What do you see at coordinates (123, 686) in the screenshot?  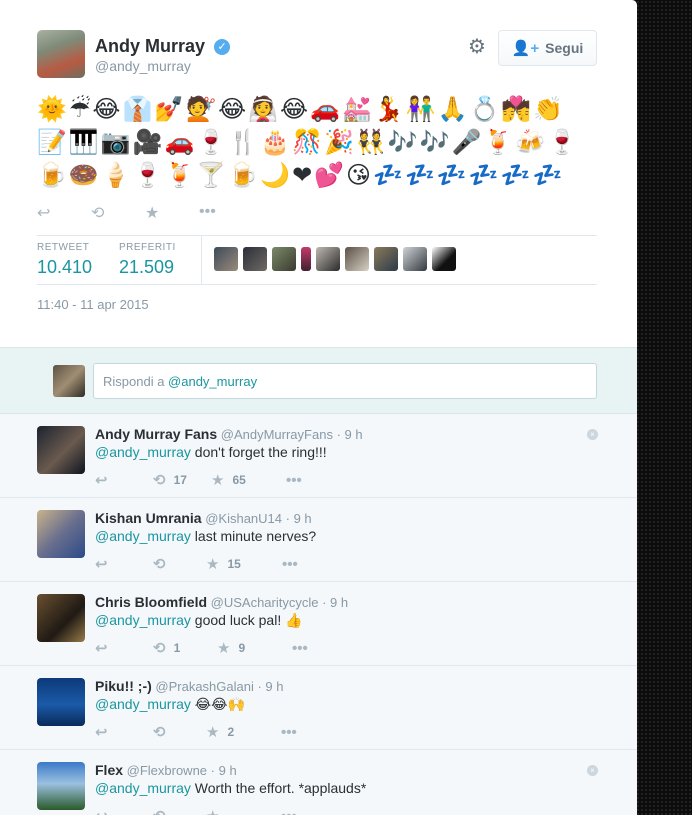 I see `reply-author-name: Piku!! ;-)` at bounding box center [123, 686].